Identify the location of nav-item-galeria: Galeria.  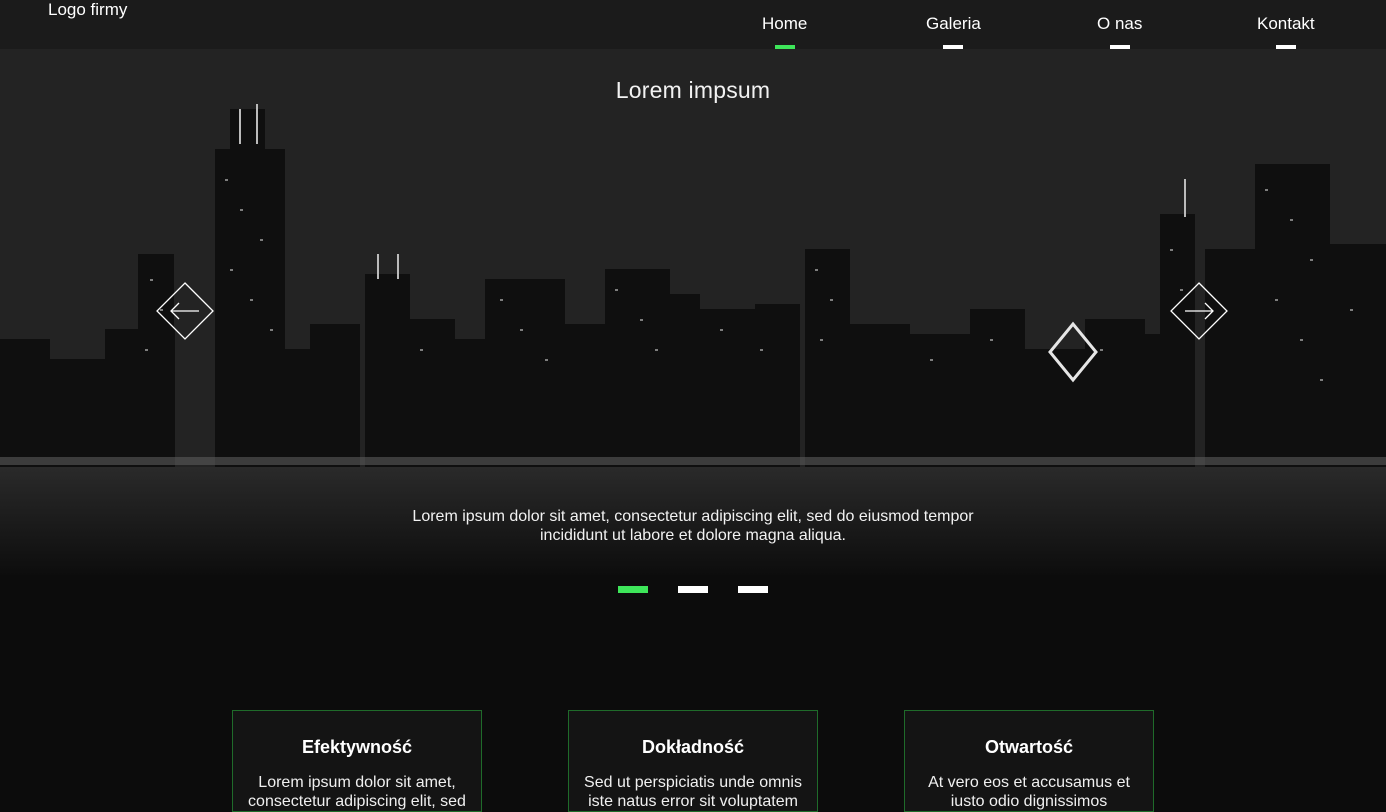
(953, 31).